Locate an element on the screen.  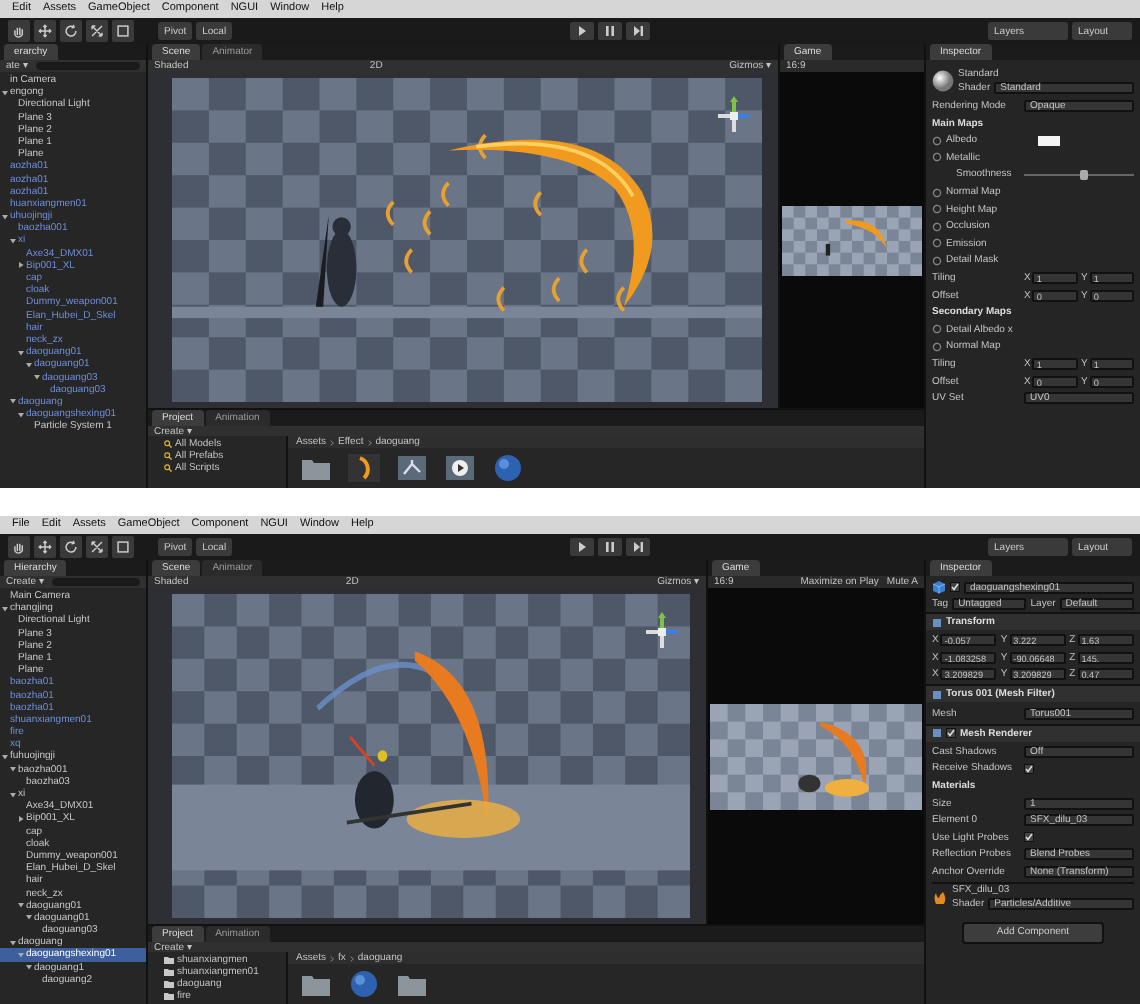
flame-icon is located at coordinates (940, 897).